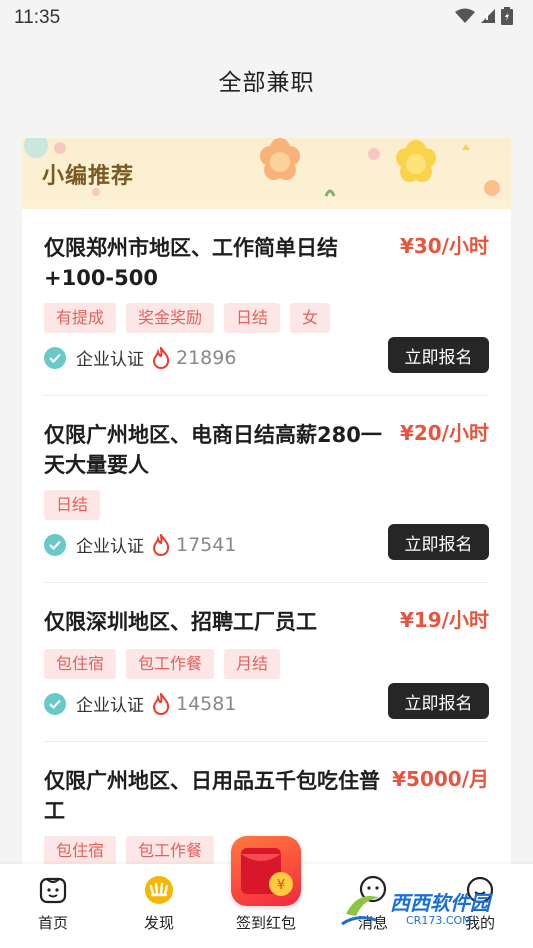  What do you see at coordinates (206, 357) in the screenshot?
I see `hot-count: 21896` at bounding box center [206, 357].